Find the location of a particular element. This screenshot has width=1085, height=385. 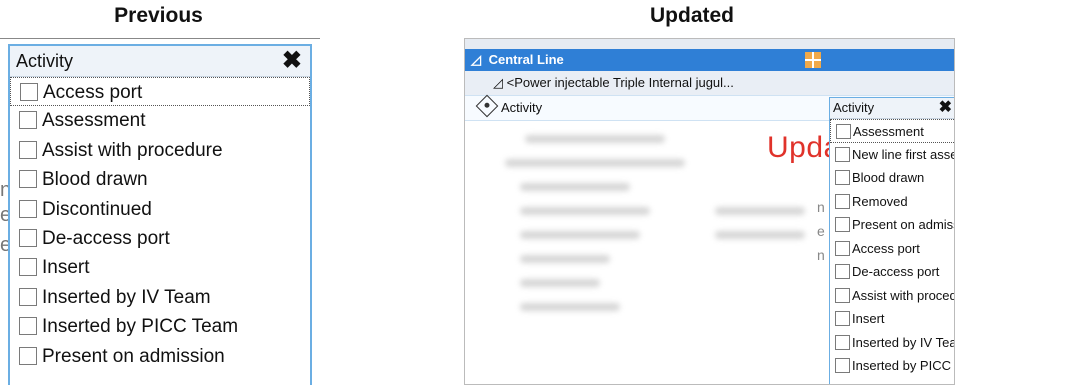

background-text-fragment: e is located at coordinates (821, 231).